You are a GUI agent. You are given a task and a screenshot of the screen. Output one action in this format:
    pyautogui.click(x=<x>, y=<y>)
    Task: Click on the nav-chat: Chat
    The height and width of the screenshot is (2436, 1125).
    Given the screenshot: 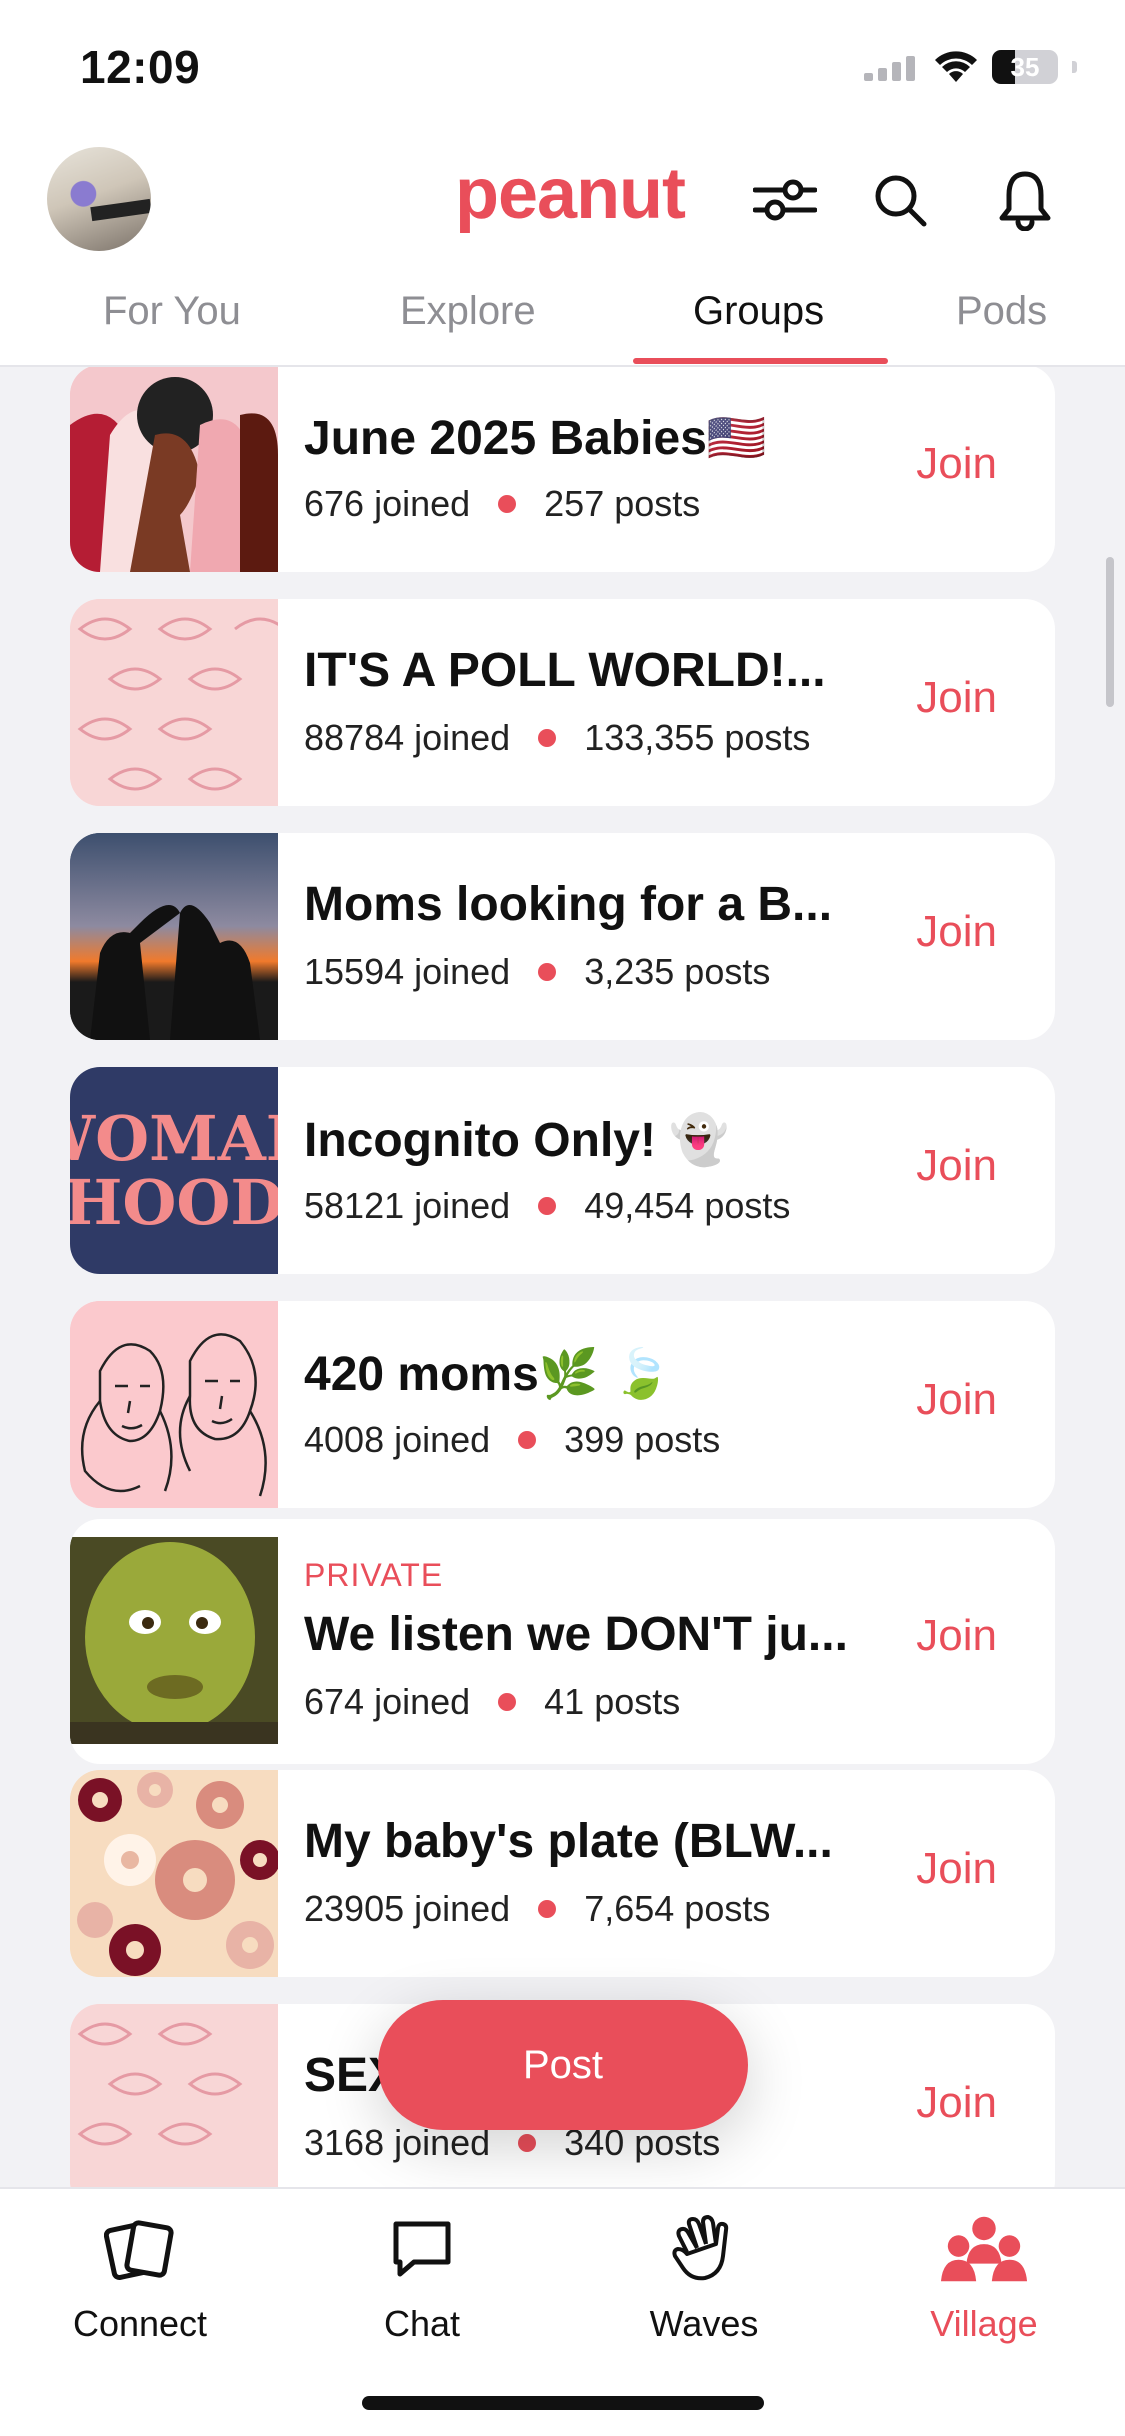 What is the action you would take?
    pyautogui.click(x=422, y=2277)
    